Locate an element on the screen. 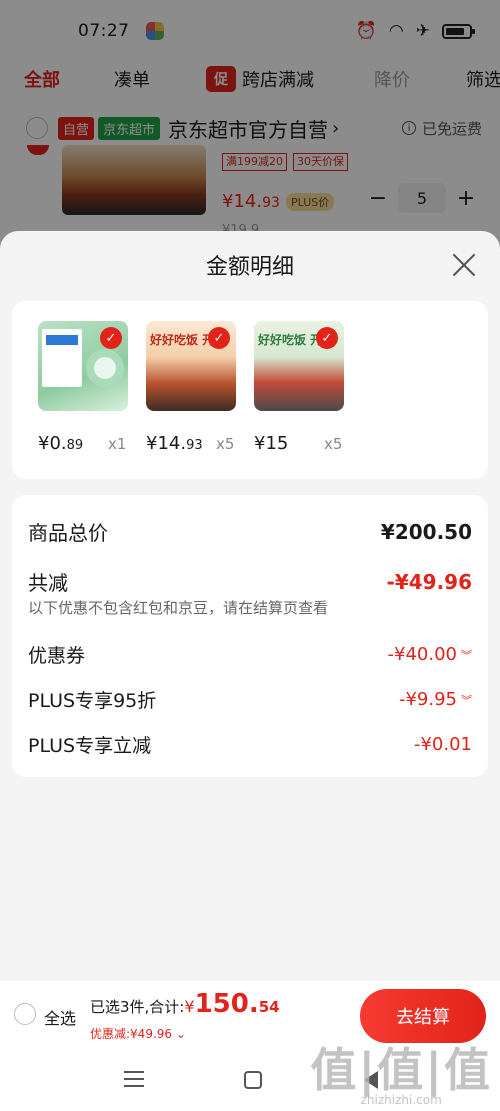 The width and height of the screenshot is (500, 1111). summary-amount: 150.54 is located at coordinates (237, 1004).